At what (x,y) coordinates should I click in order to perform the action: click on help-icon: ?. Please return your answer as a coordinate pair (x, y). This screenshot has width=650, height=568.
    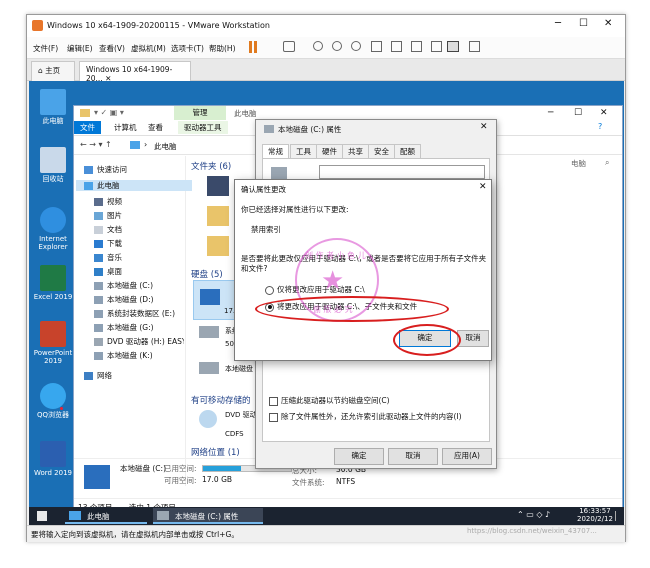
    Looking at the image, I should click on (600, 126).